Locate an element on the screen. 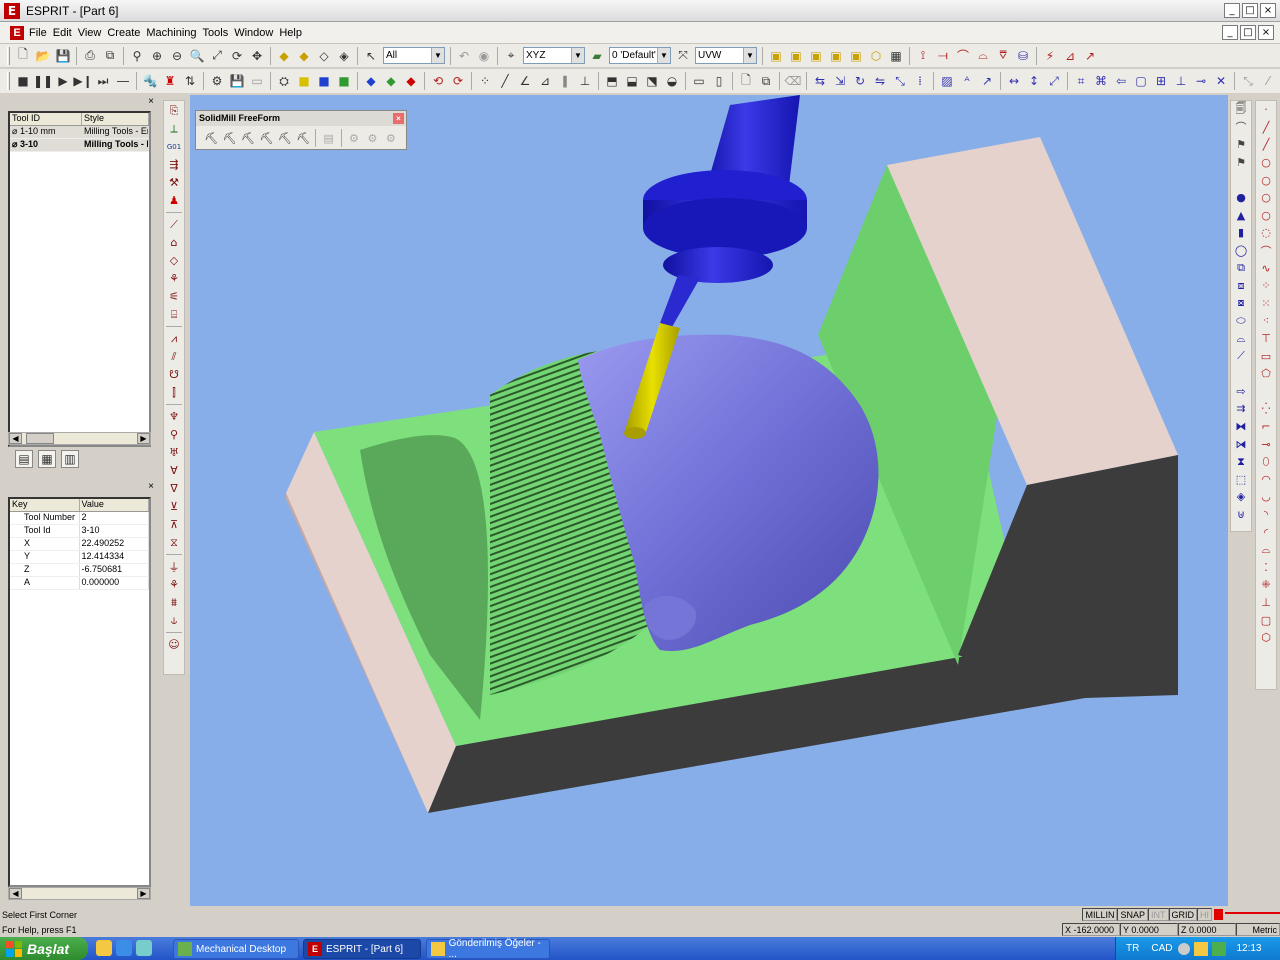  wireframe-icon: ◇ is located at coordinates (324, 56).